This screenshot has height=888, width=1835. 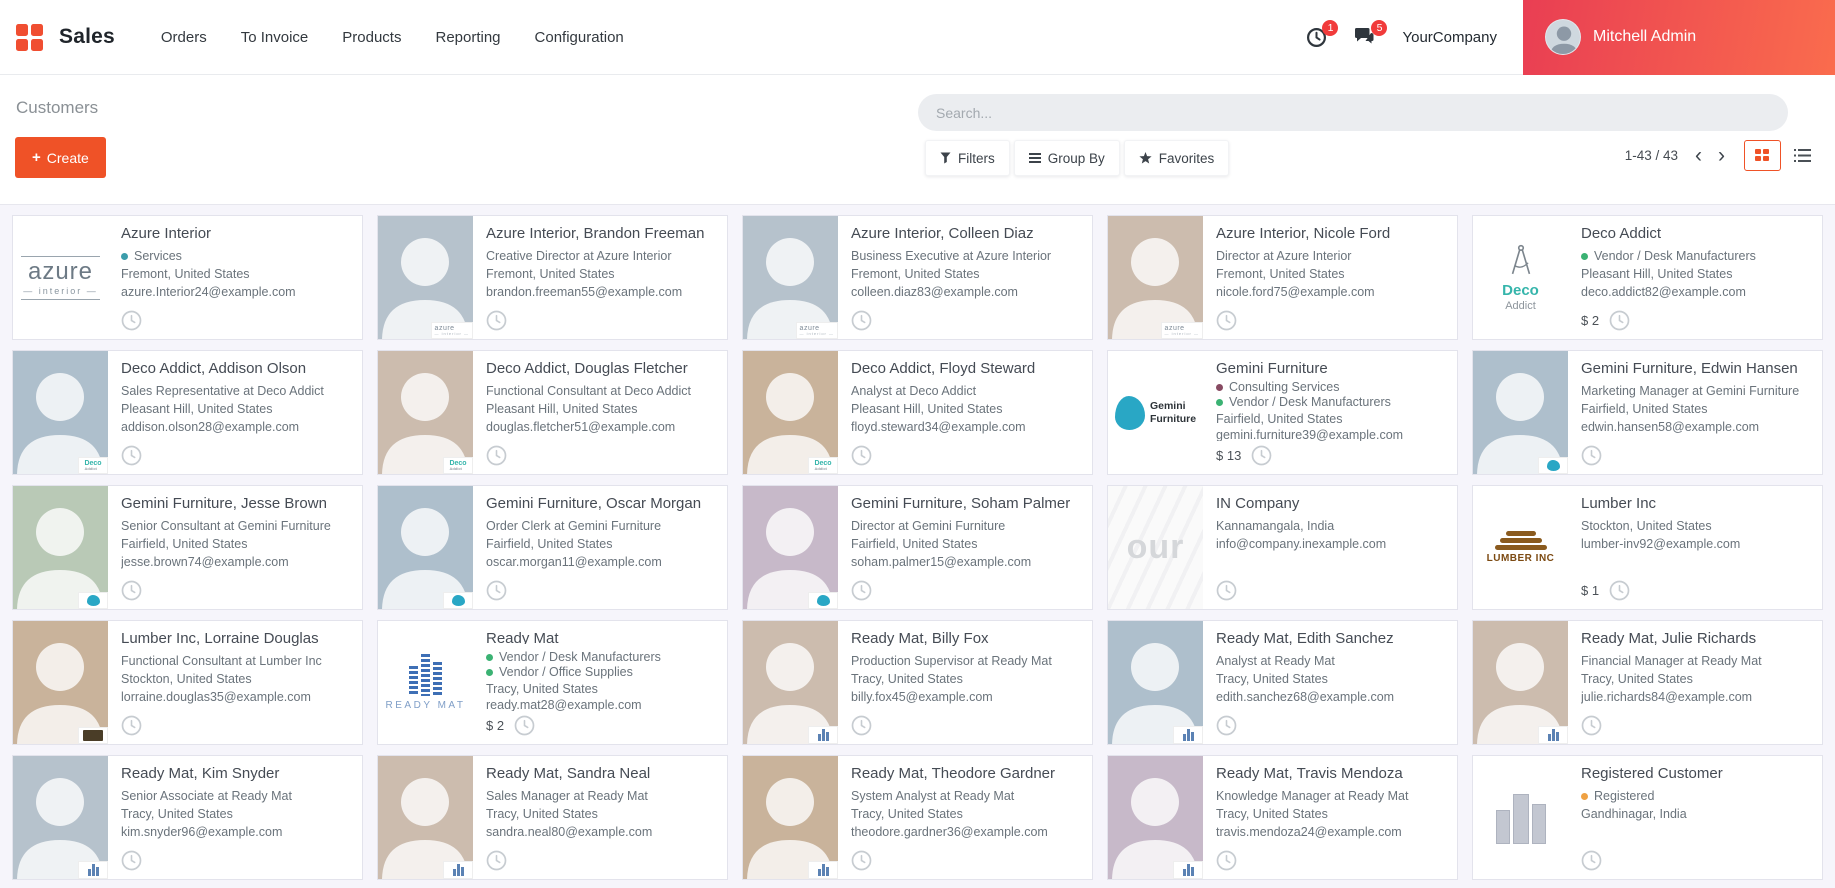 I want to click on app-name: Sales, so click(x=87, y=37).